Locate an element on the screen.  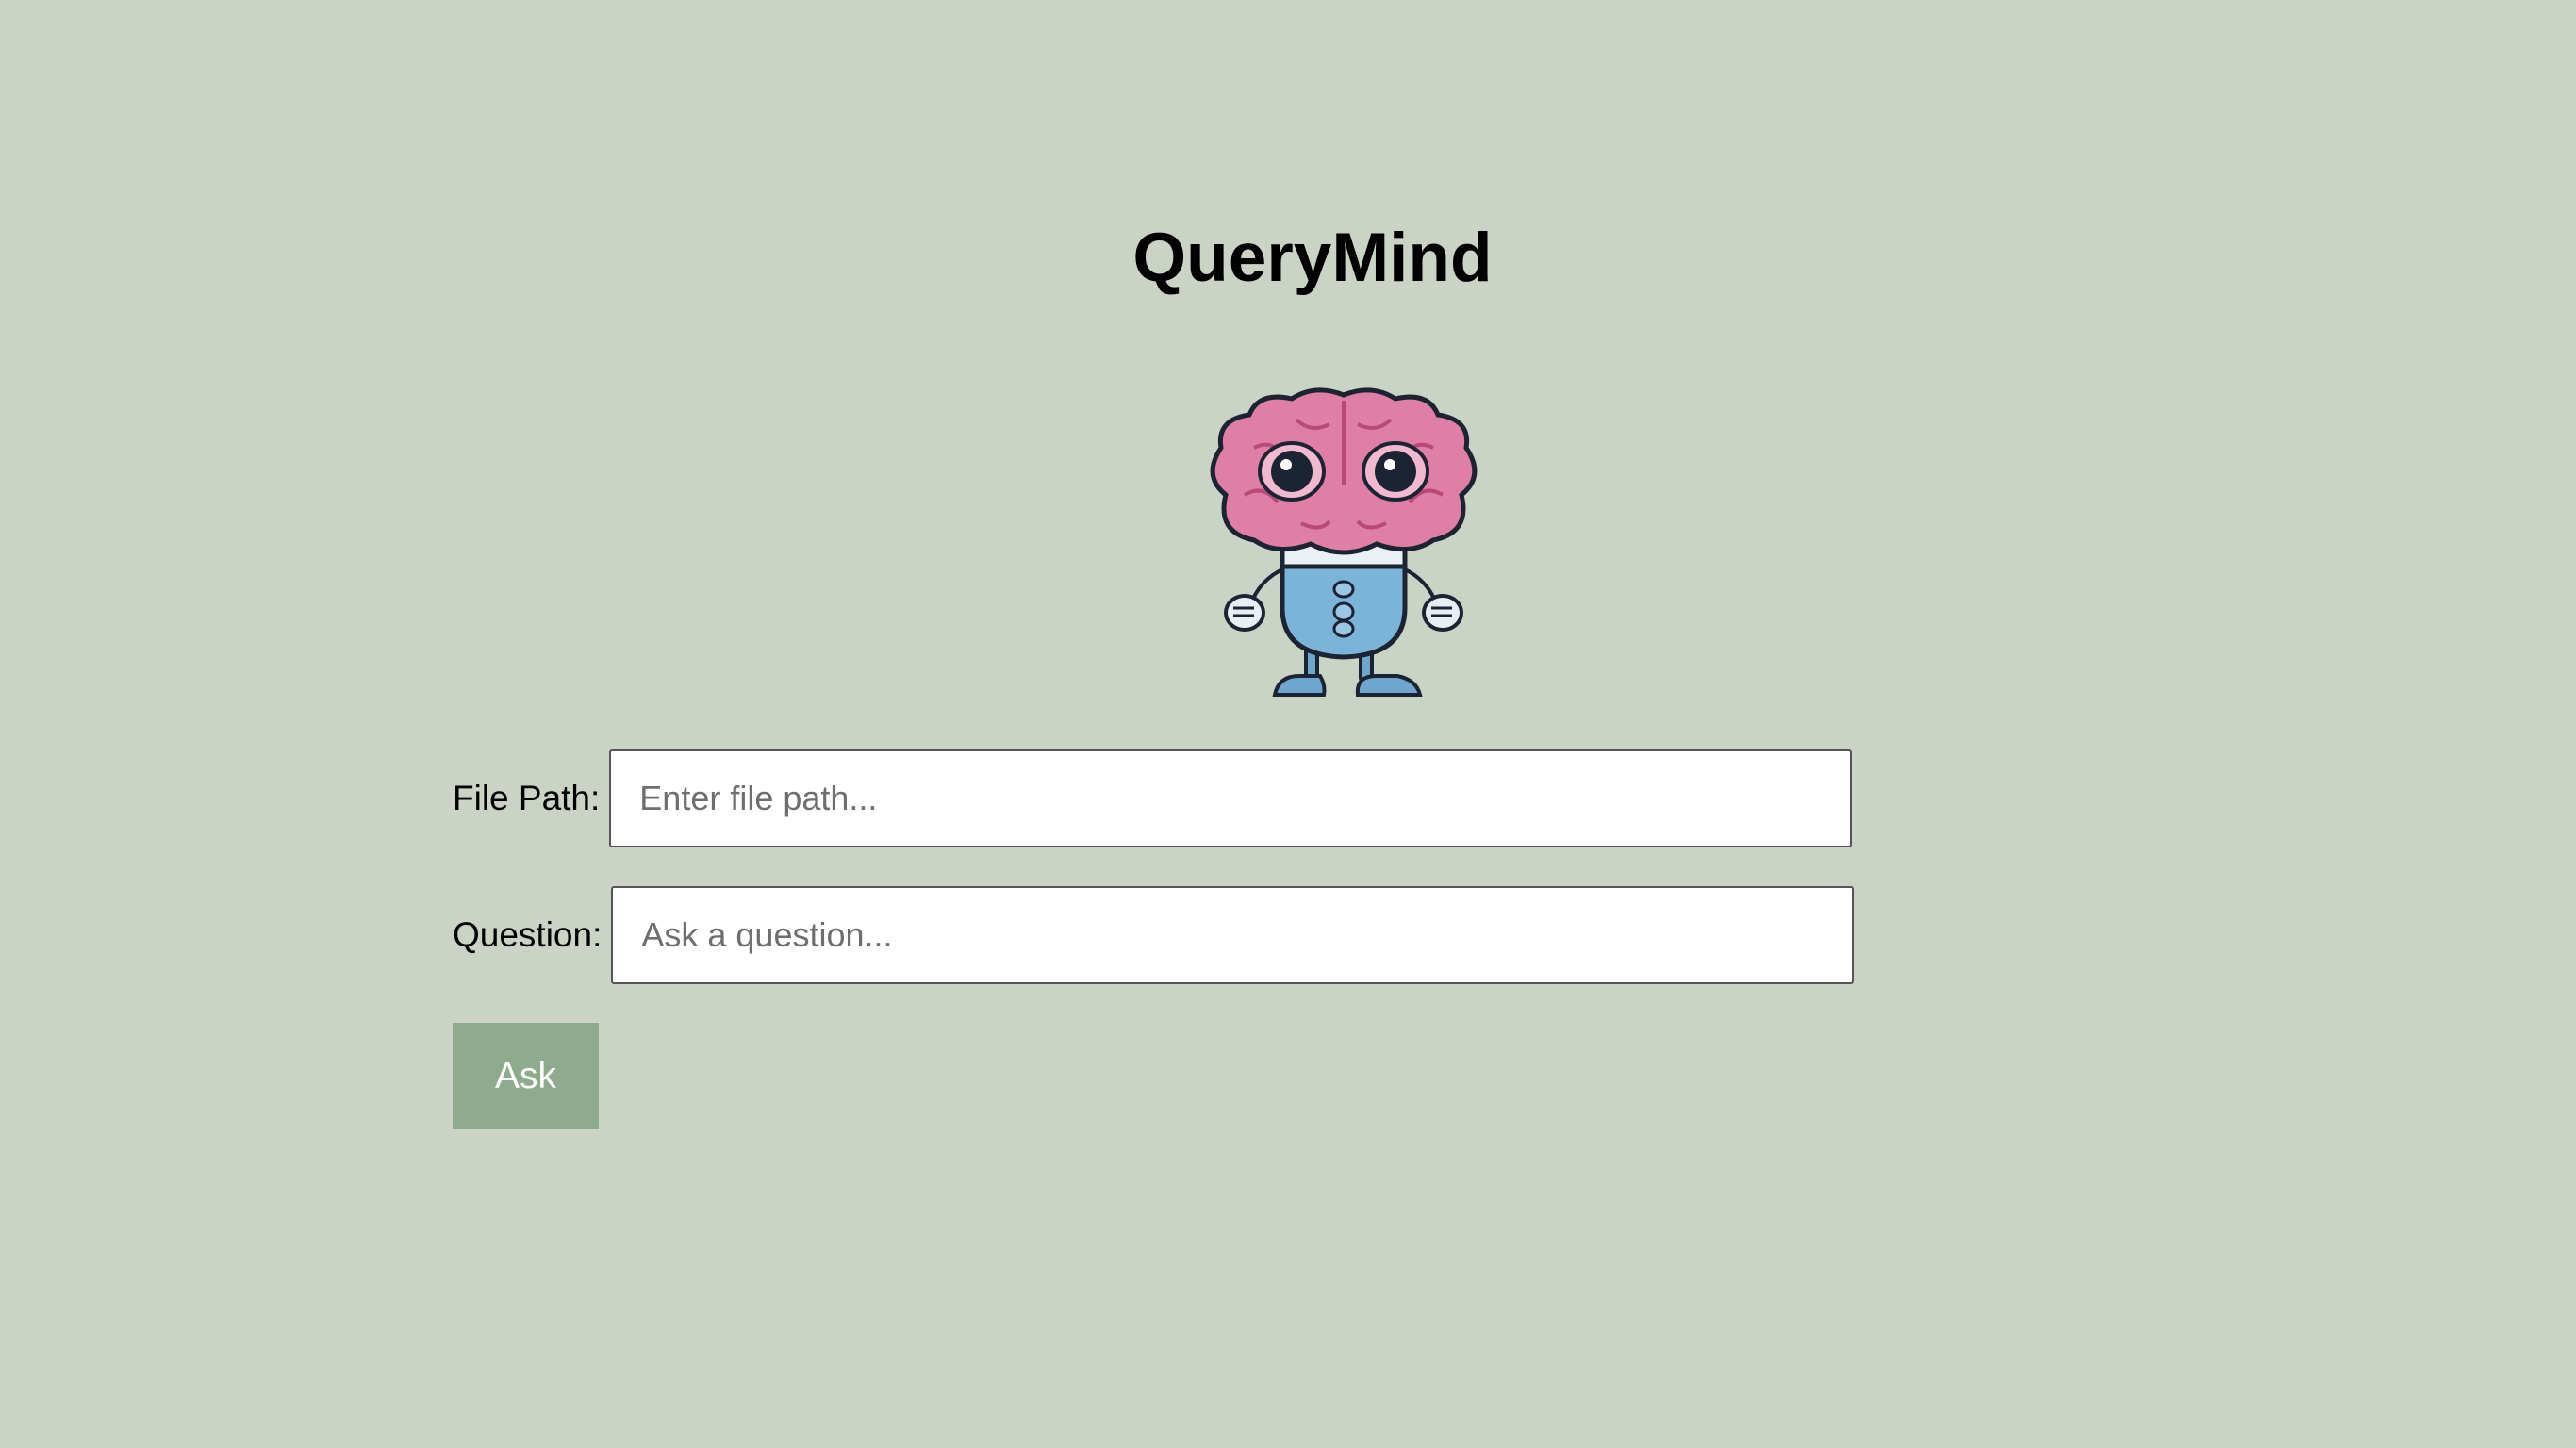
question-row: Question: is located at coordinates (1154, 935).